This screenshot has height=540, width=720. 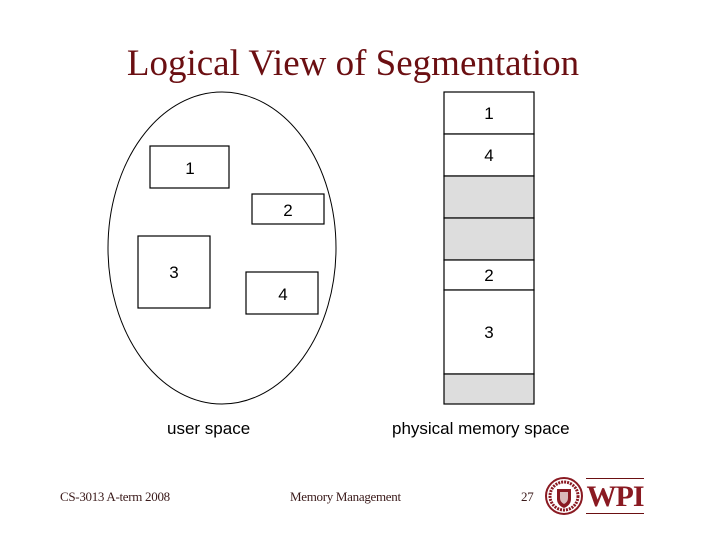 What do you see at coordinates (527, 496) in the screenshot?
I see `page-number: 27` at bounding box center [527, 496].